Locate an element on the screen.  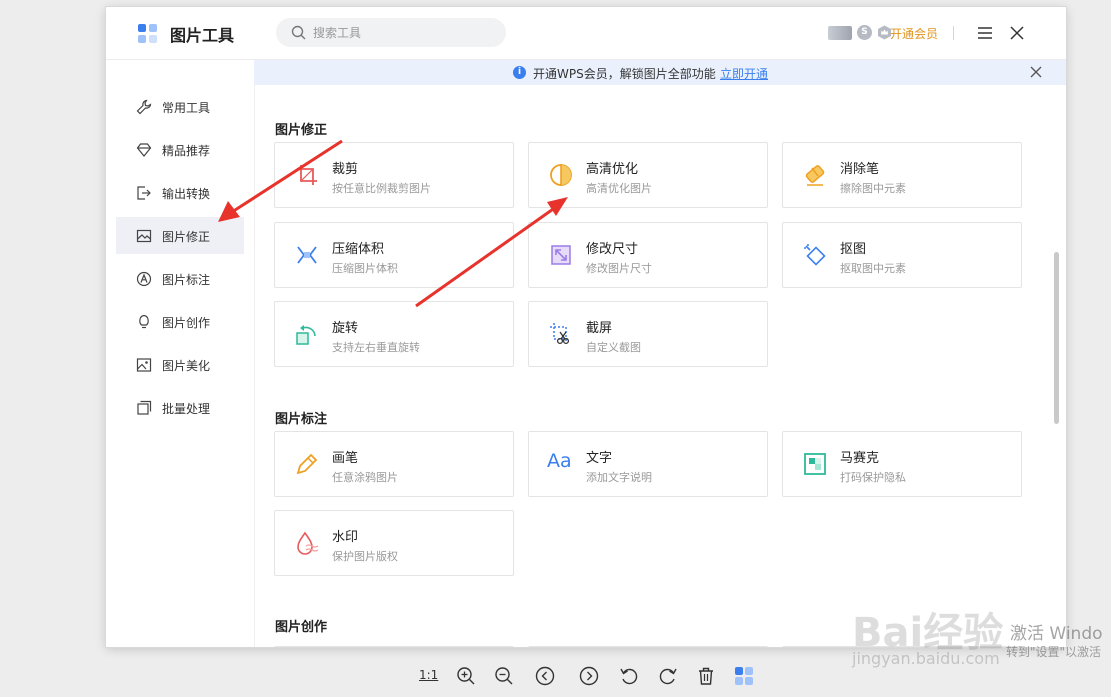
info-icon: i is located at coordinates (519, 72).